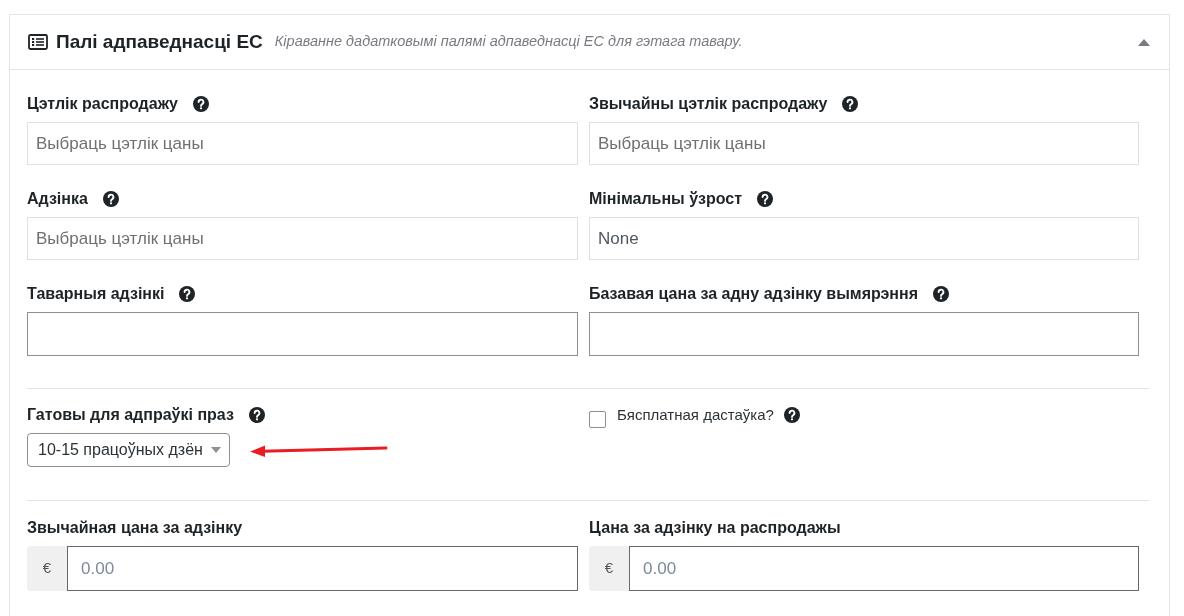  Describe the element at coordinates (666, 199) in the screenshot. I see `field-label: Мінімальны ўзрост` at that location.